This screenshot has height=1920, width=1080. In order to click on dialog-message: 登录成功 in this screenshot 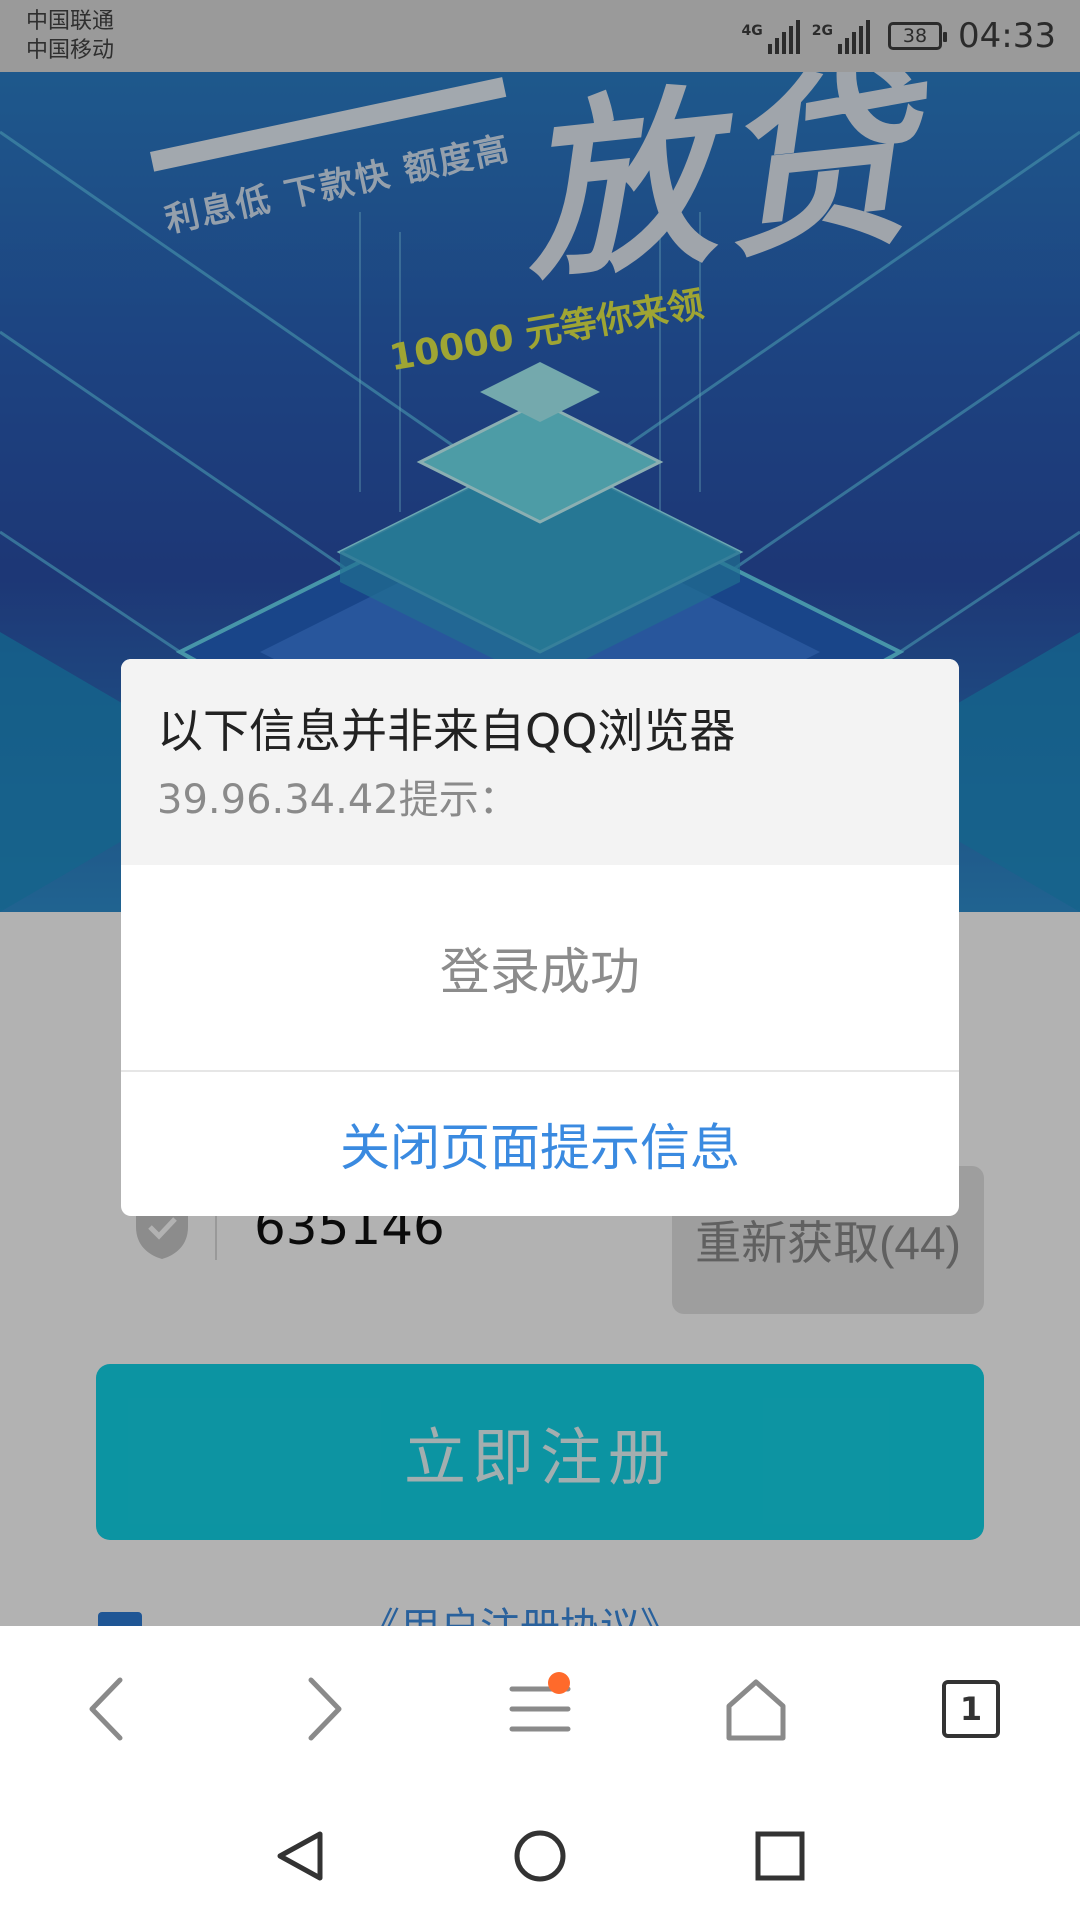, I will do `click(540, 968)`.